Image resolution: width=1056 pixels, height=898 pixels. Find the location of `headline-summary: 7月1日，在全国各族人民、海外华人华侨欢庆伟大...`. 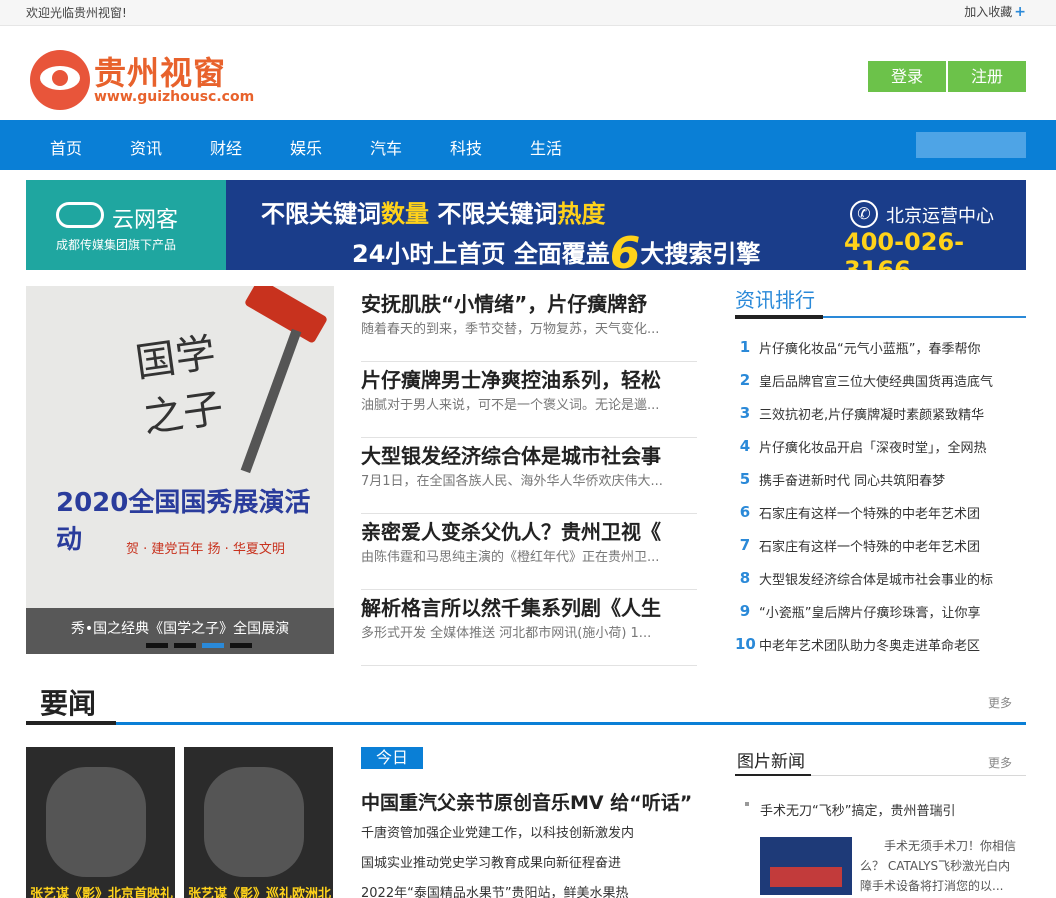

headline-summary: 7月1日，在全国各族人民、海外华人华侨欢庆伟大... is located at coordinates (512, 481).